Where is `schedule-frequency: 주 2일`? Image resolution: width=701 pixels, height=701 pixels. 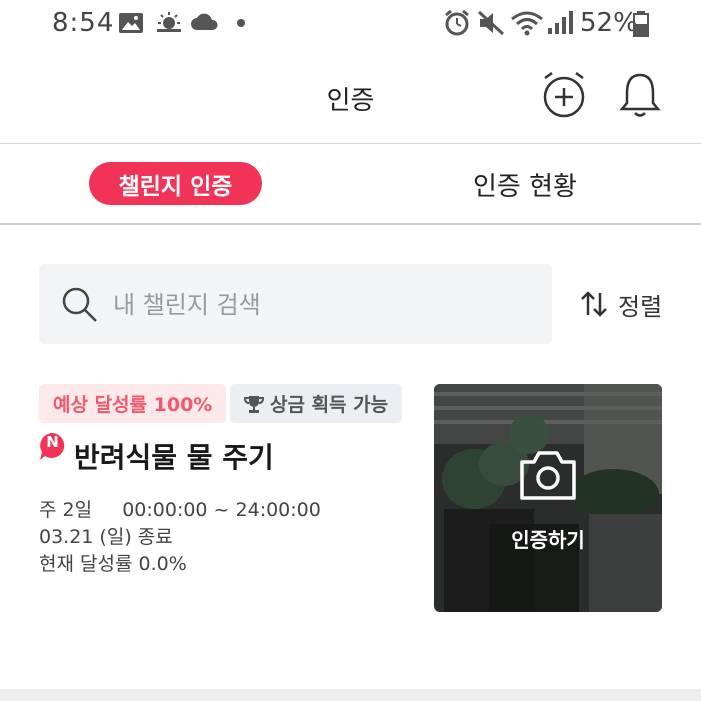 schedule-frequency: 주 2일 is located at coordinates (66, 510).